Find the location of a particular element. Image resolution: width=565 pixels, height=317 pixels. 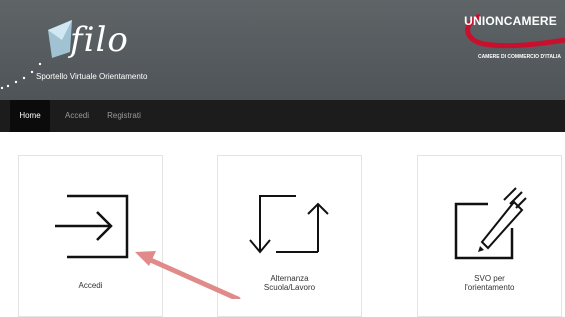

logo-wordmark: filo is located at coordinates (99, 40).